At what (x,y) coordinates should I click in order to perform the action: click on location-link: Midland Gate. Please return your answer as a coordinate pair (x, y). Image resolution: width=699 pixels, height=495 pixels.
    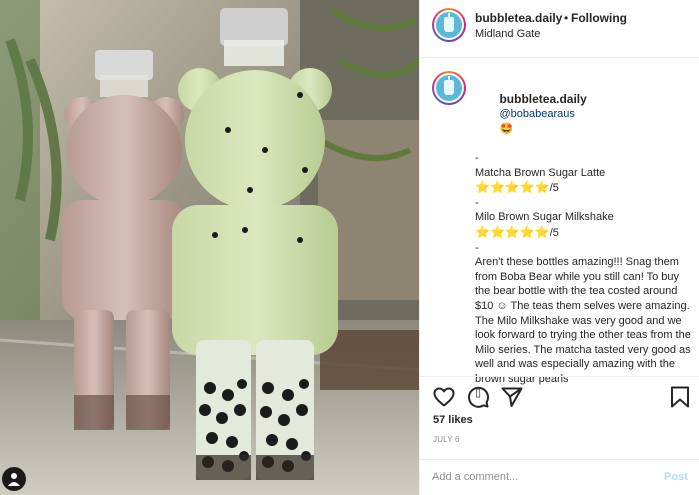
    Looking at the image, I should click on (507, 34).